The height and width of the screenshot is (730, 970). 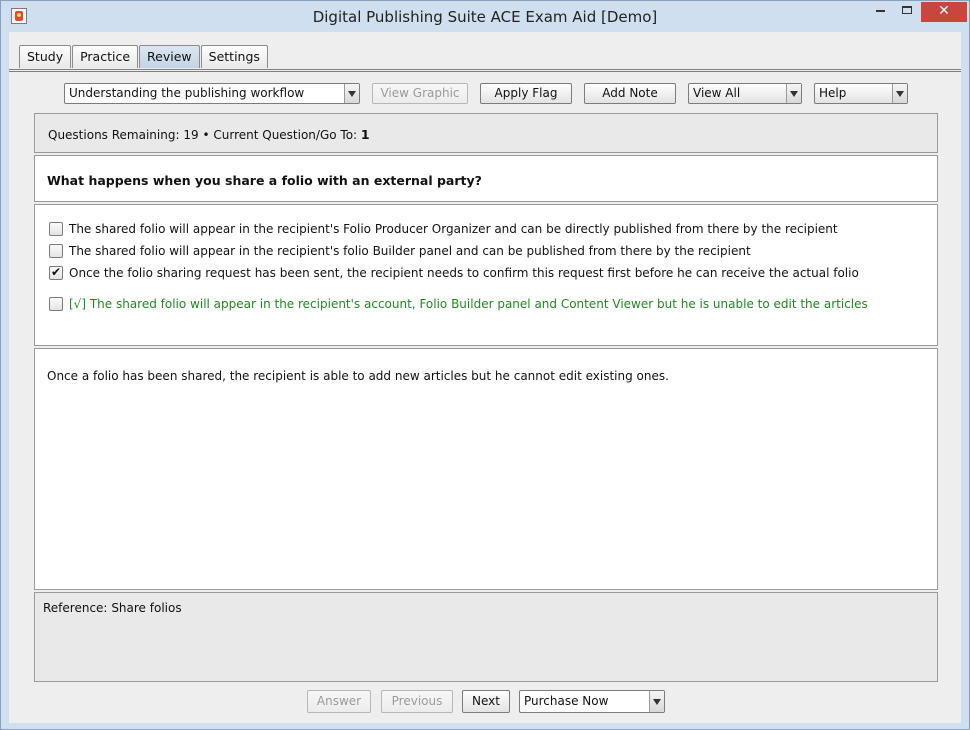 What do you see at coordinates (745, 93) in the screenshot?
I see `view-filter-dropdown: View All` at bounding box center [745, 93].